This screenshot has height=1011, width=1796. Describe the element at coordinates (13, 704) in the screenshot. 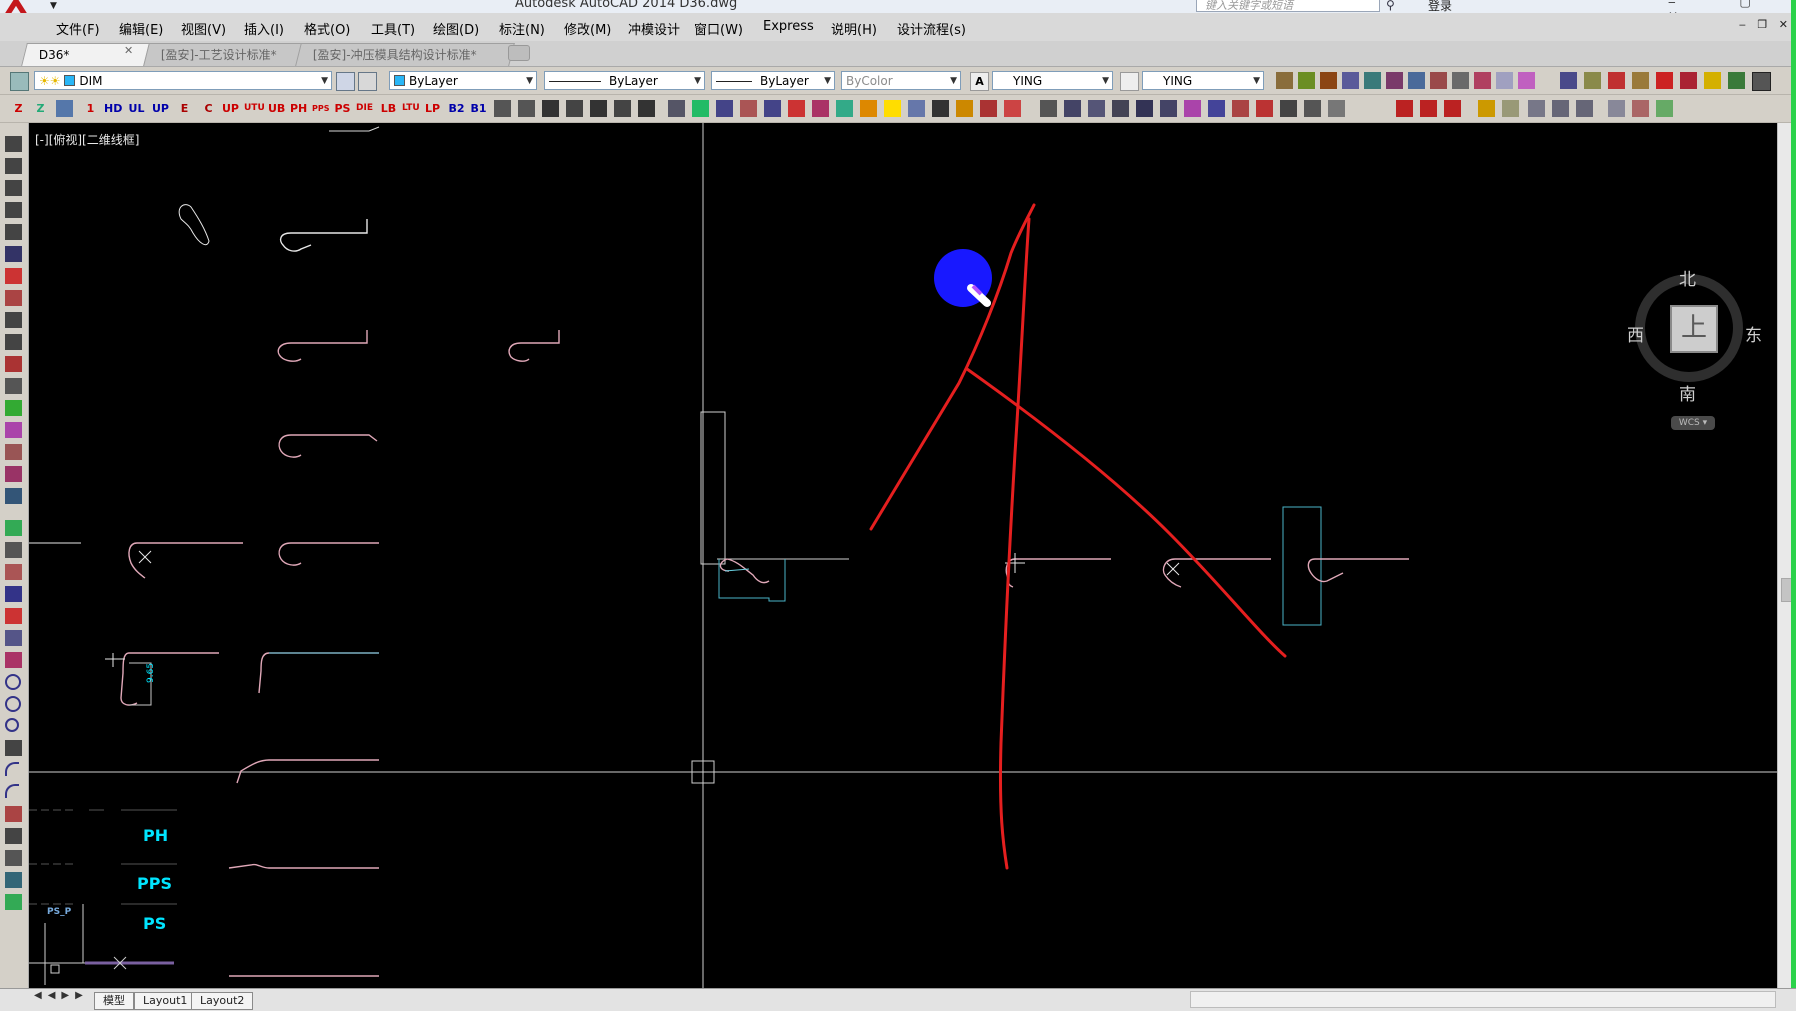

I see `circle-icon` at that location.